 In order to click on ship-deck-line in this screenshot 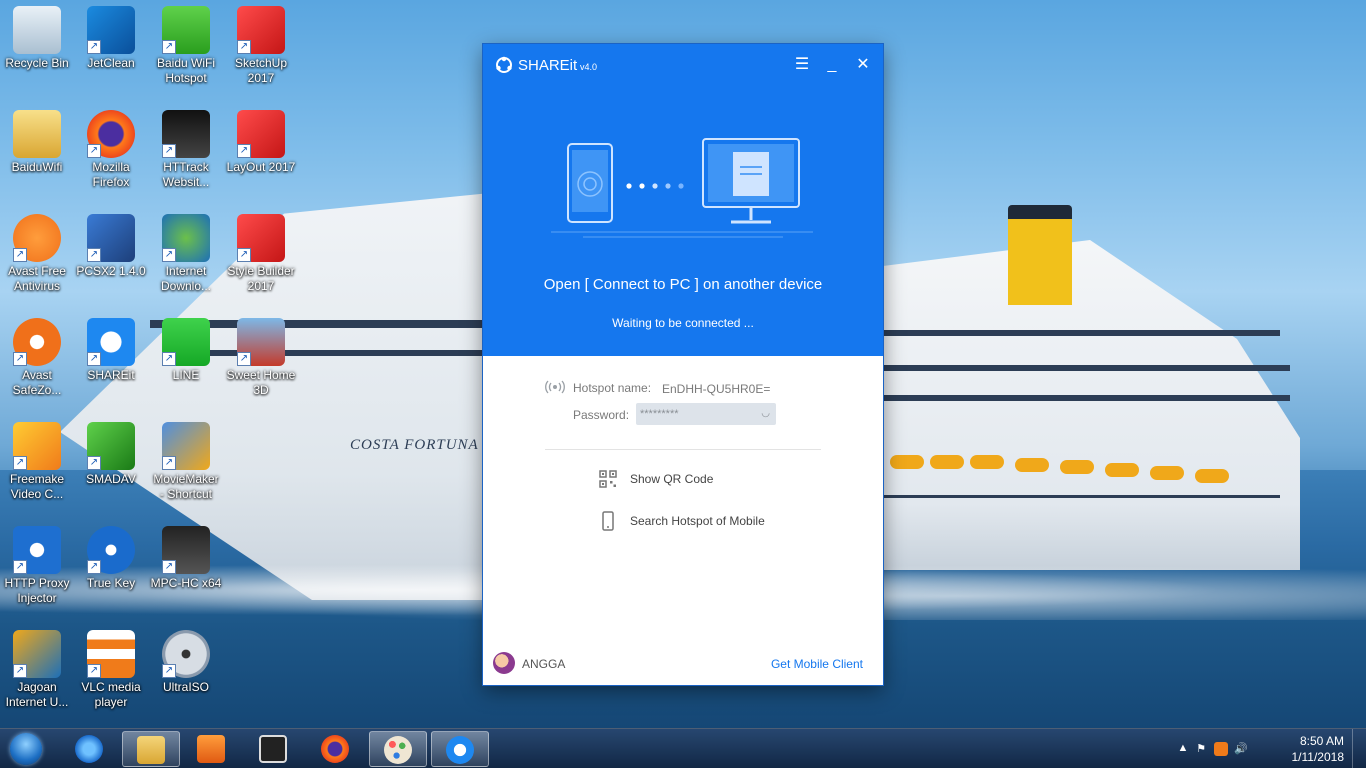, I will do `click(1085, 398)`.